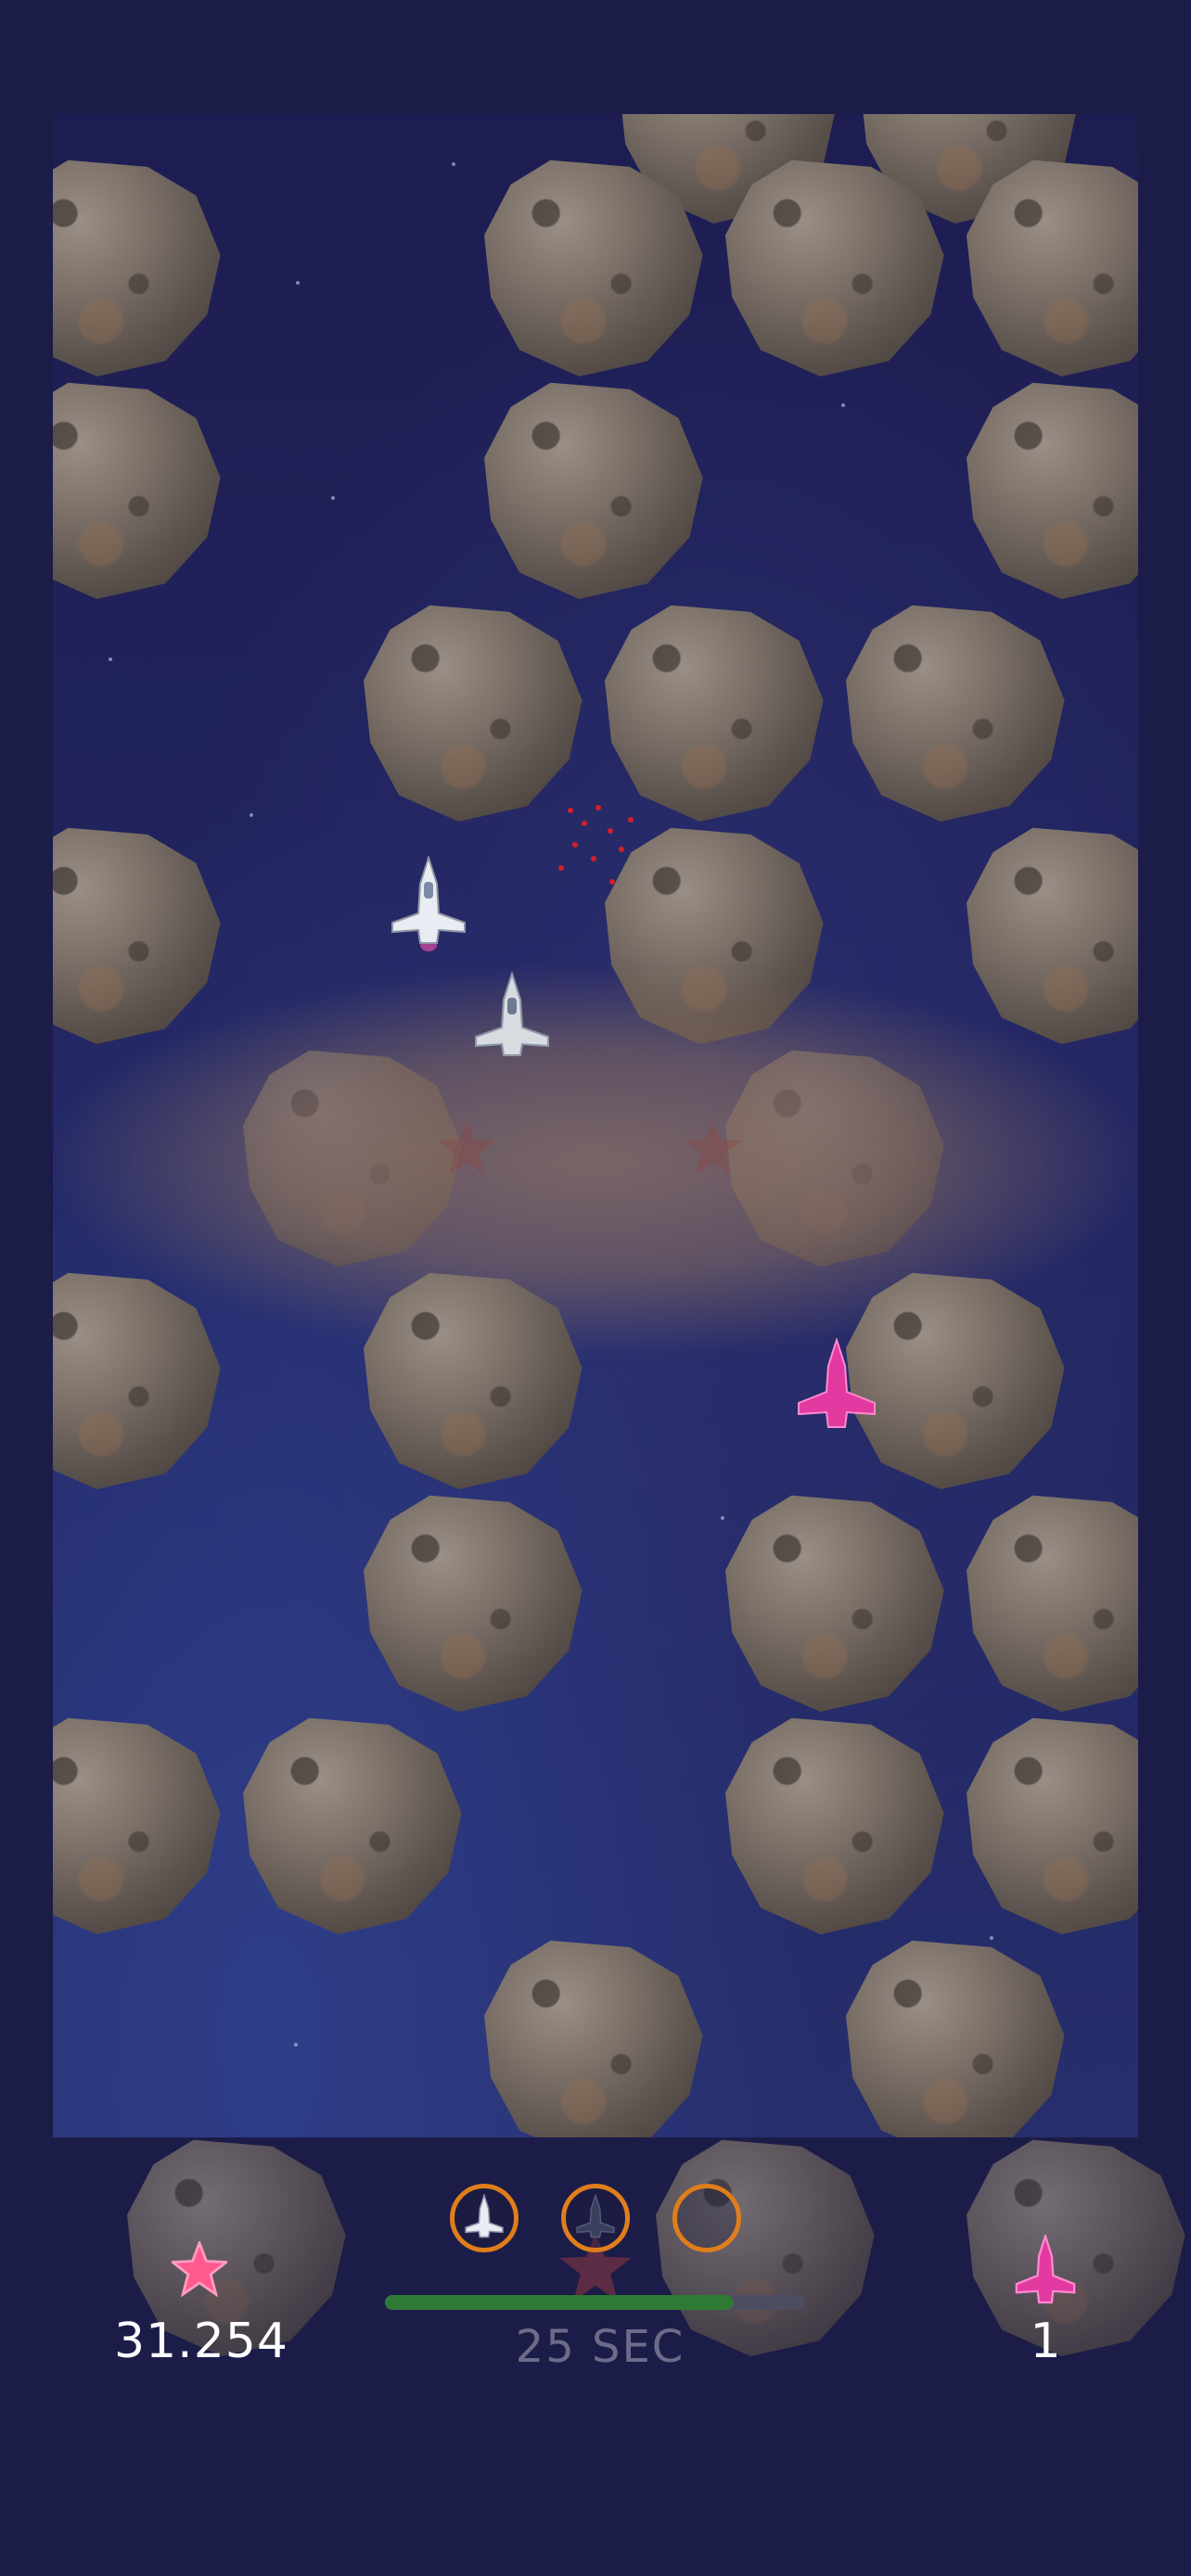  Describe the element at coordinates (836, 1384) in the screenshot. I see `enemy-ship` at that location.